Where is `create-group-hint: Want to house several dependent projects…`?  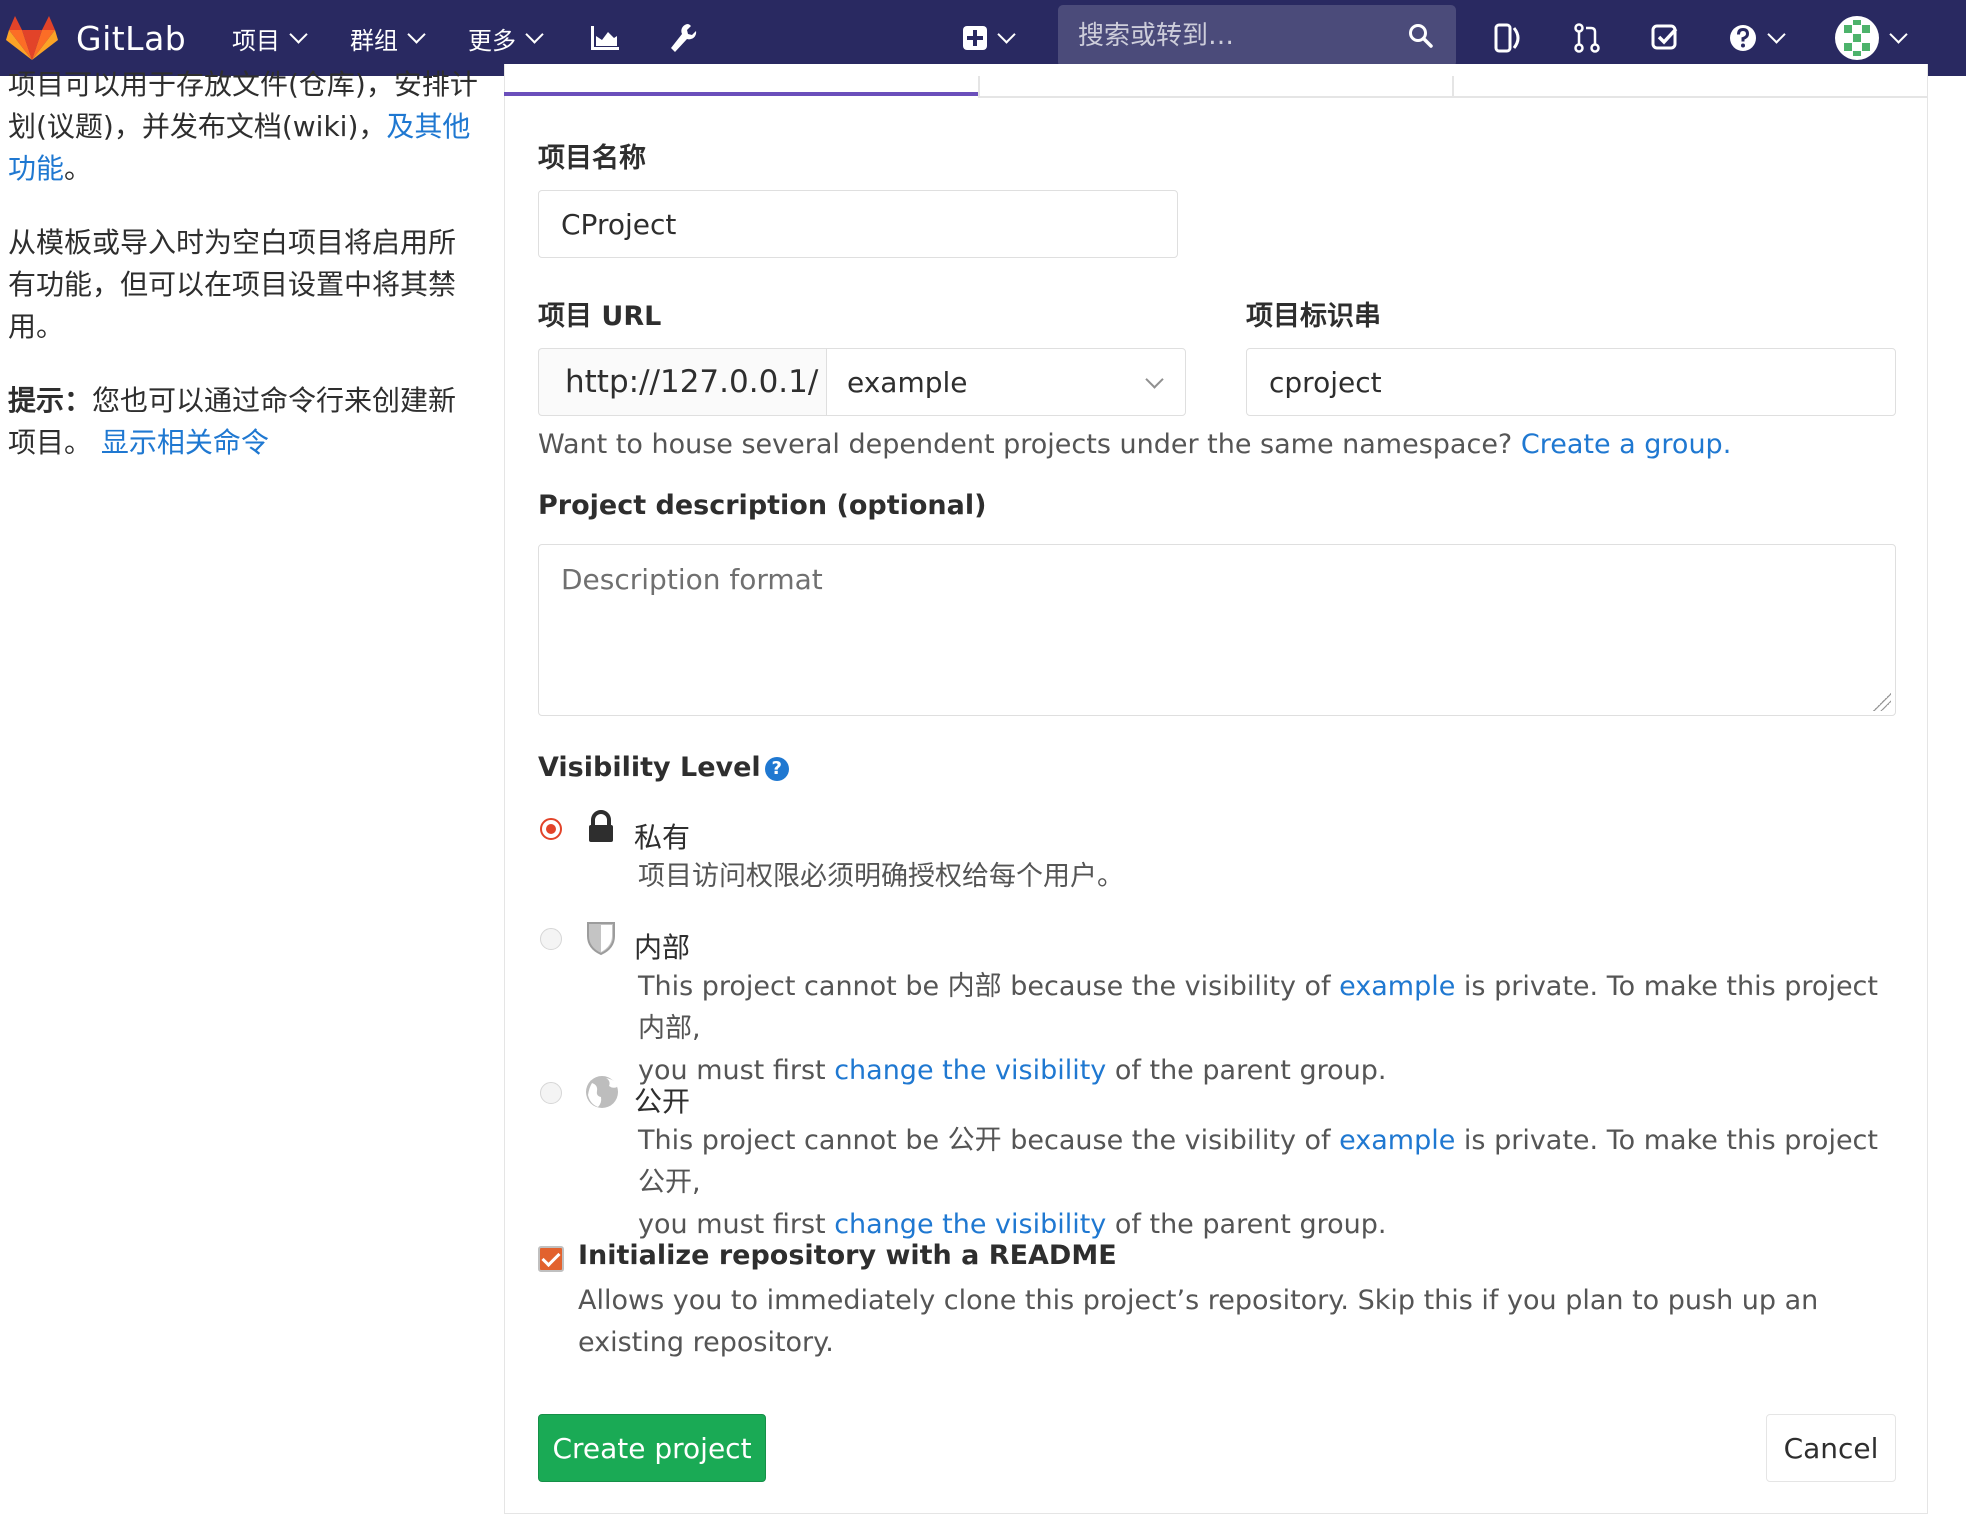 create-group-hint: Want to house several dependent projects… is located at coordinates (1134, 445).